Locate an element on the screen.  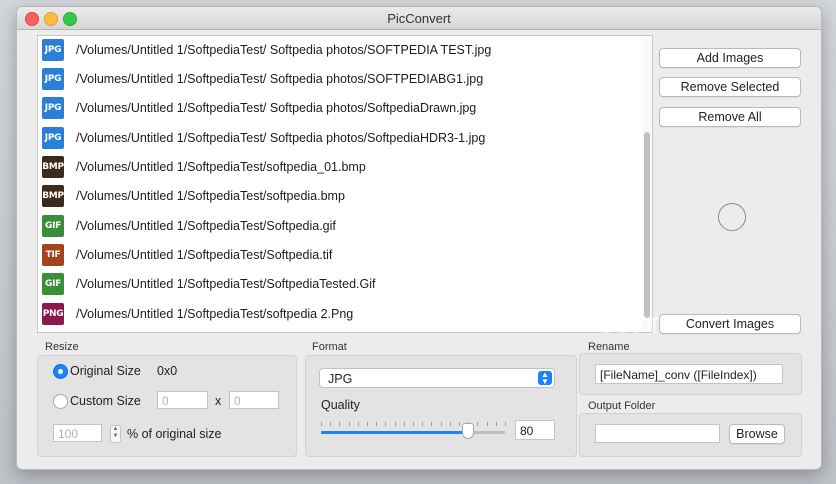
window-title: PicConvert is located at coordinates (419, 18).